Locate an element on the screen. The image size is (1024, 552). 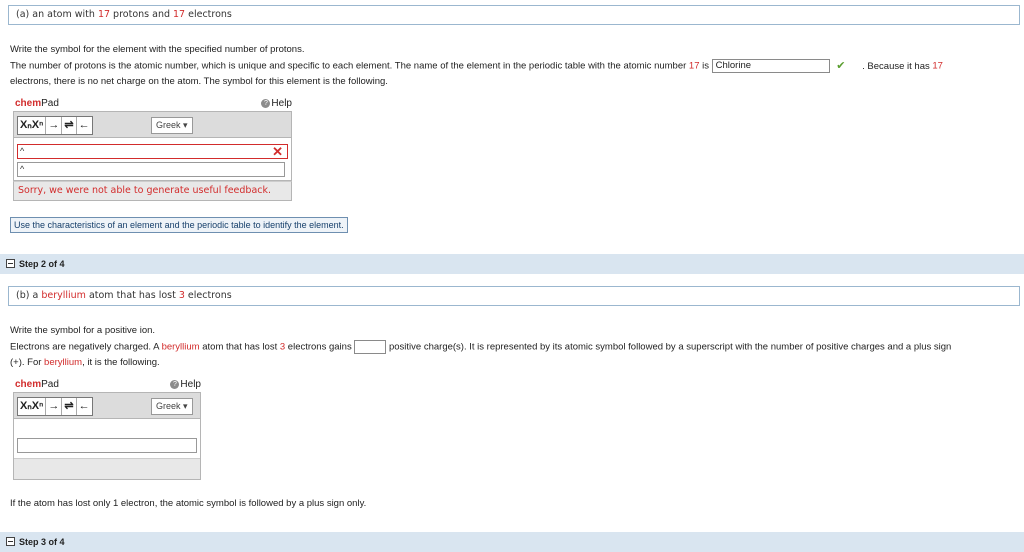
chempad-preview: ^ is located at coordinates (151, 169).